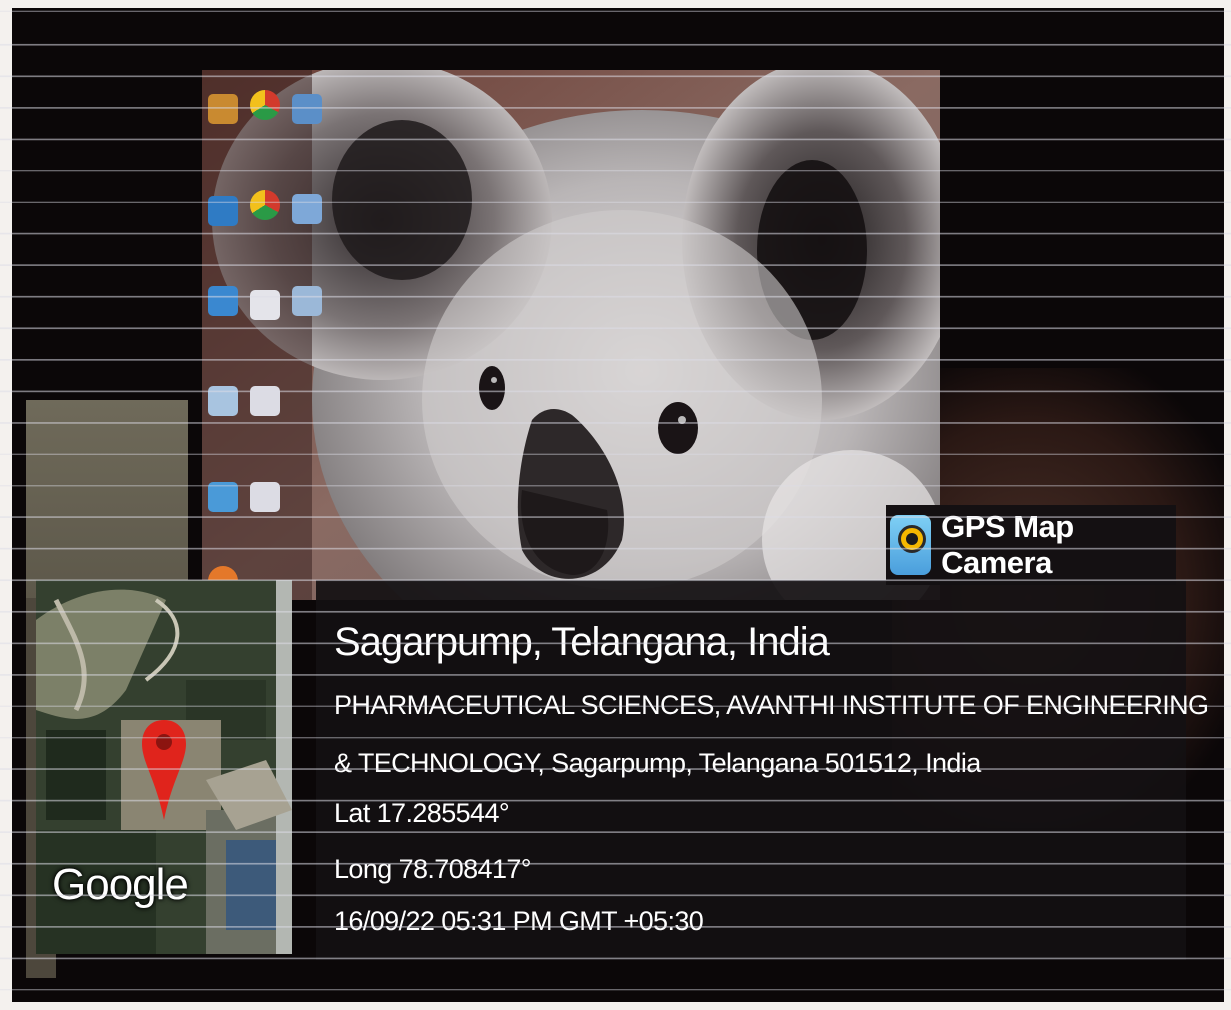 The height and width of the screenshot is (1010, 1231). Describe the element at coordinates (519, 921) in the screenshot. I see `timestamp-label: 16/09/22 05:31 PM GMT +05:30` at that location.